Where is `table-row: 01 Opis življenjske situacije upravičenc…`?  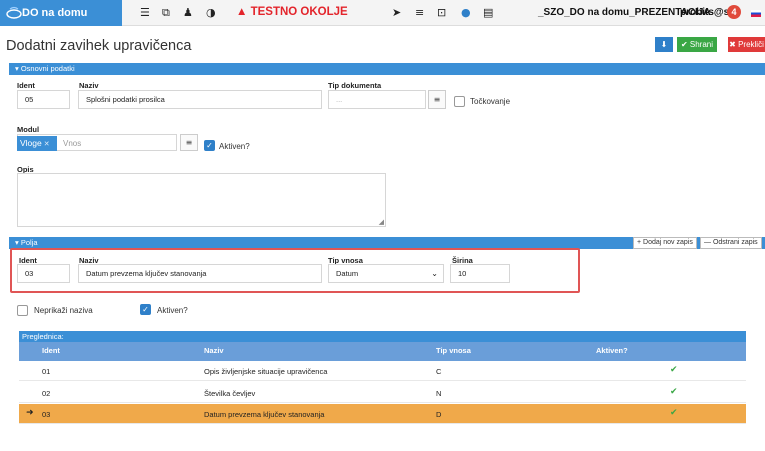 table-row: 01 Opis življenjske situacije upravičenc… is located at coordinates (382, 371).